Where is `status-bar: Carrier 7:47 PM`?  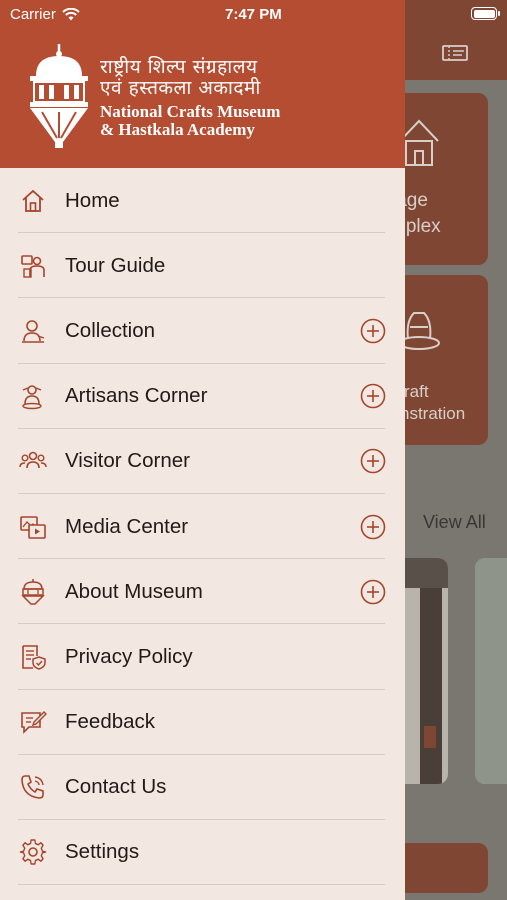 status-bar: Carrier 7:47 PM is located at coordinates (253, 14).